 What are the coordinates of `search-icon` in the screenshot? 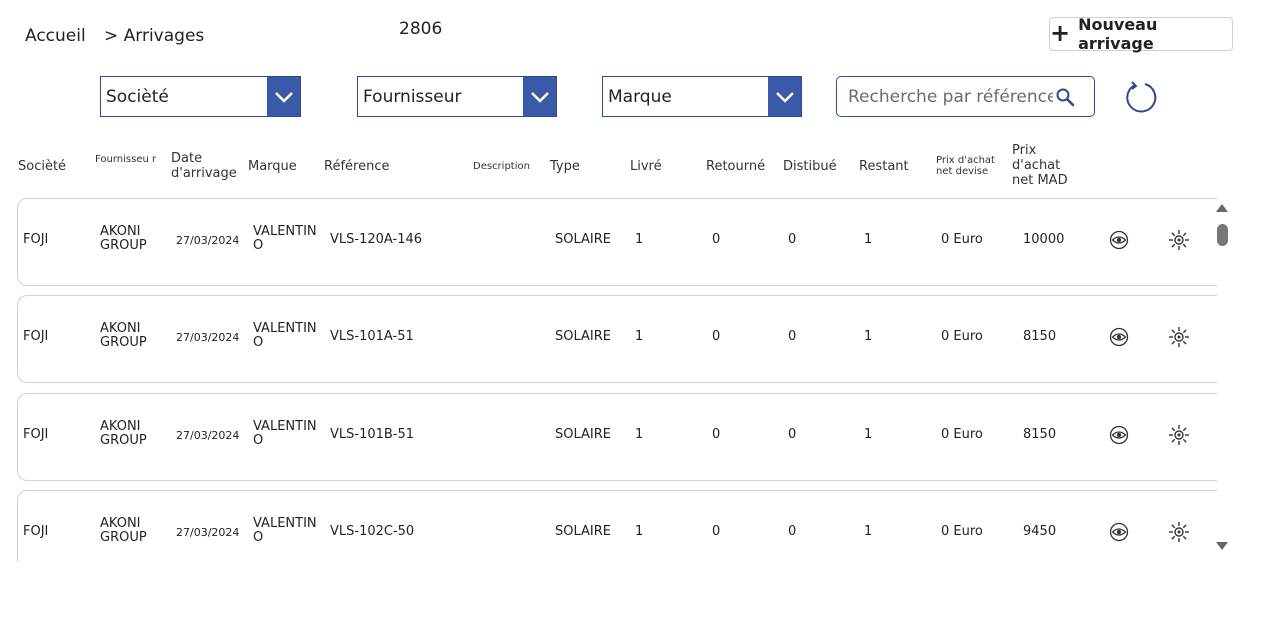 It's located at (1065, 97).